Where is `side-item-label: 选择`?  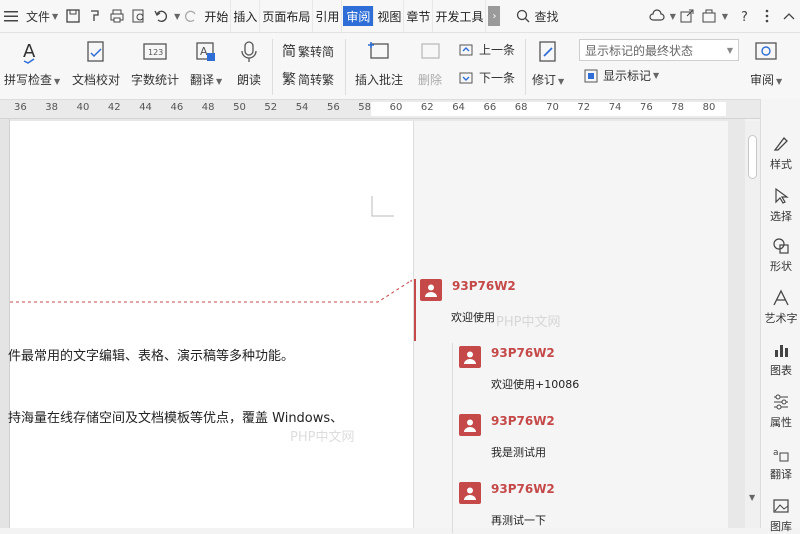
side-item-label: 选择 is located at coordinates (781, 216).